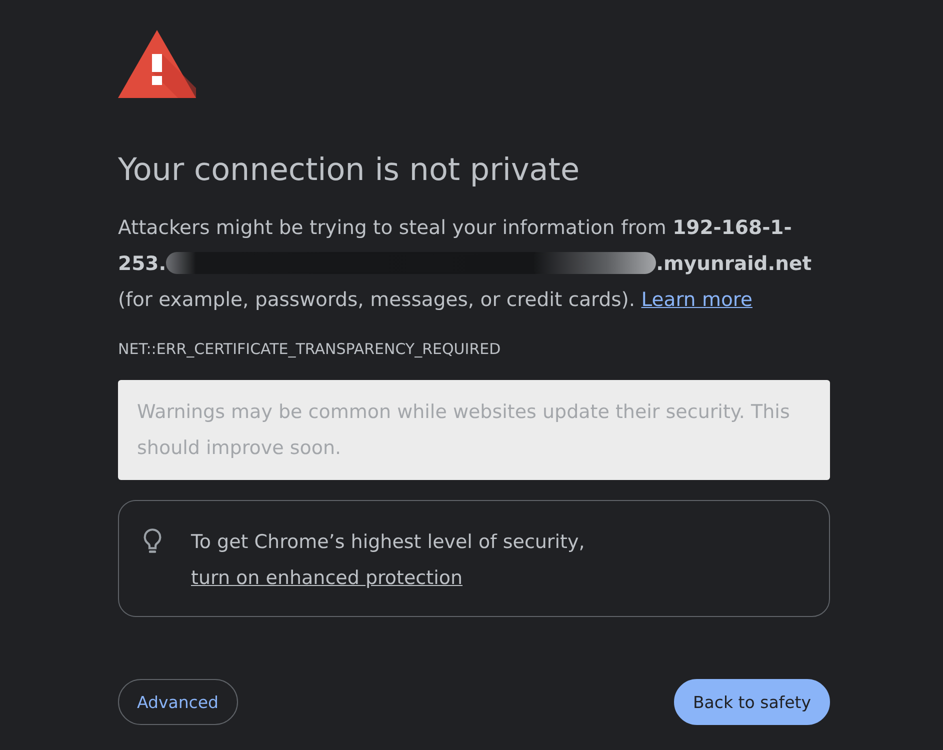 The image size is (943, 750). I want to click on notice-box: Warnings may be common while websites update their security. This should improve soon., so click(474, 430).